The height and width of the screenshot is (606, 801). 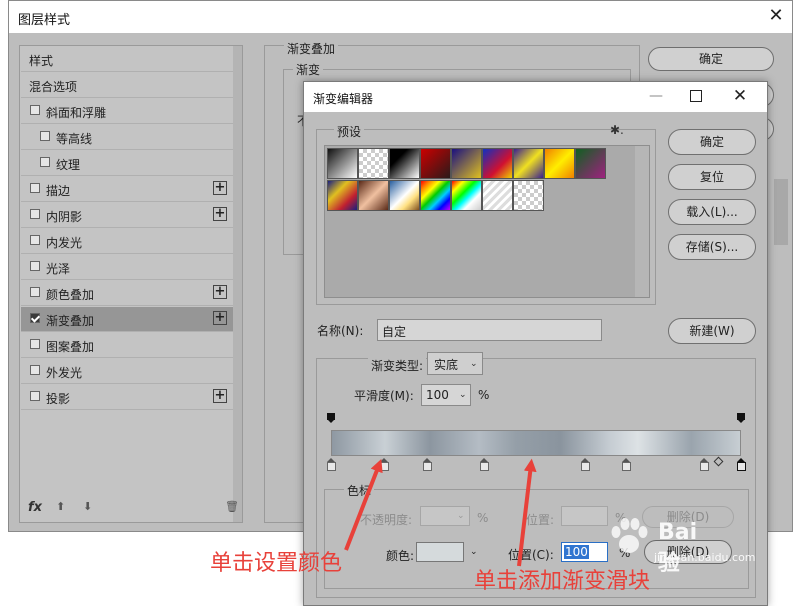 I want to click on smoothness-label: 平滑度(M):, so click(x=384, y=396).